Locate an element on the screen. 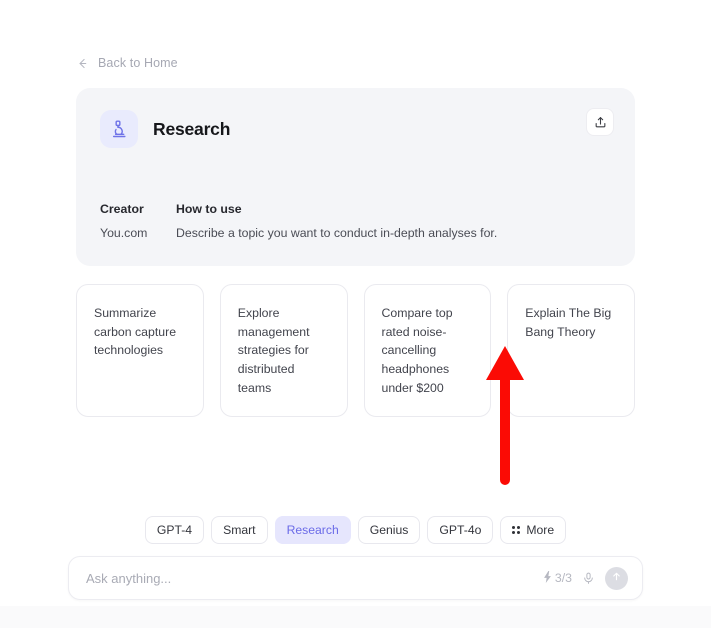 The width and height of the screenshot is (711, 628). mode-pill-gpt4o: GPT-4o is located at coordinates (460, 529).